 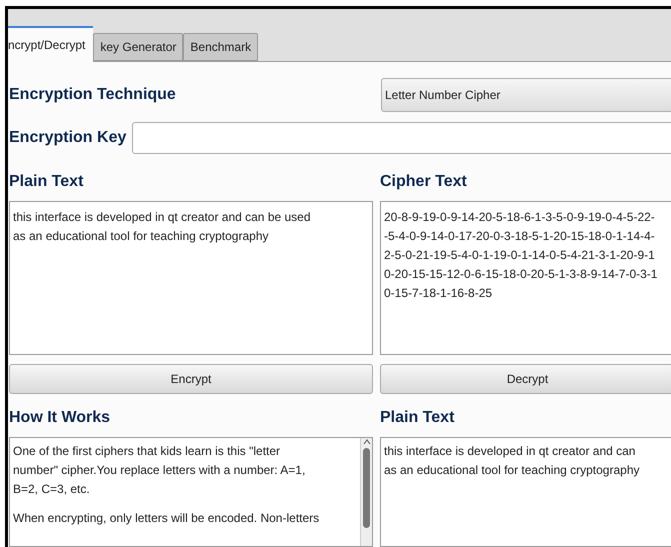 I want to click on text-line: 0-15-7-18-1-16-8-25, so click(x=439, y=293).